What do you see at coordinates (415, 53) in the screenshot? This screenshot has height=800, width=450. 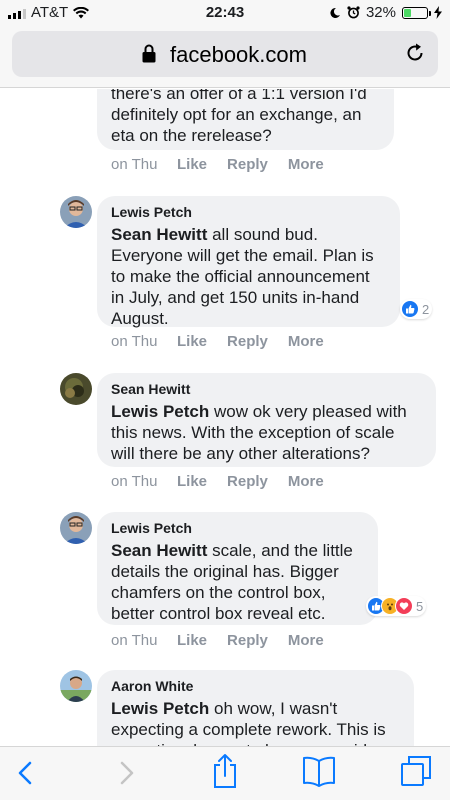 I see `reload-icon` at bounding box center [415, 53].